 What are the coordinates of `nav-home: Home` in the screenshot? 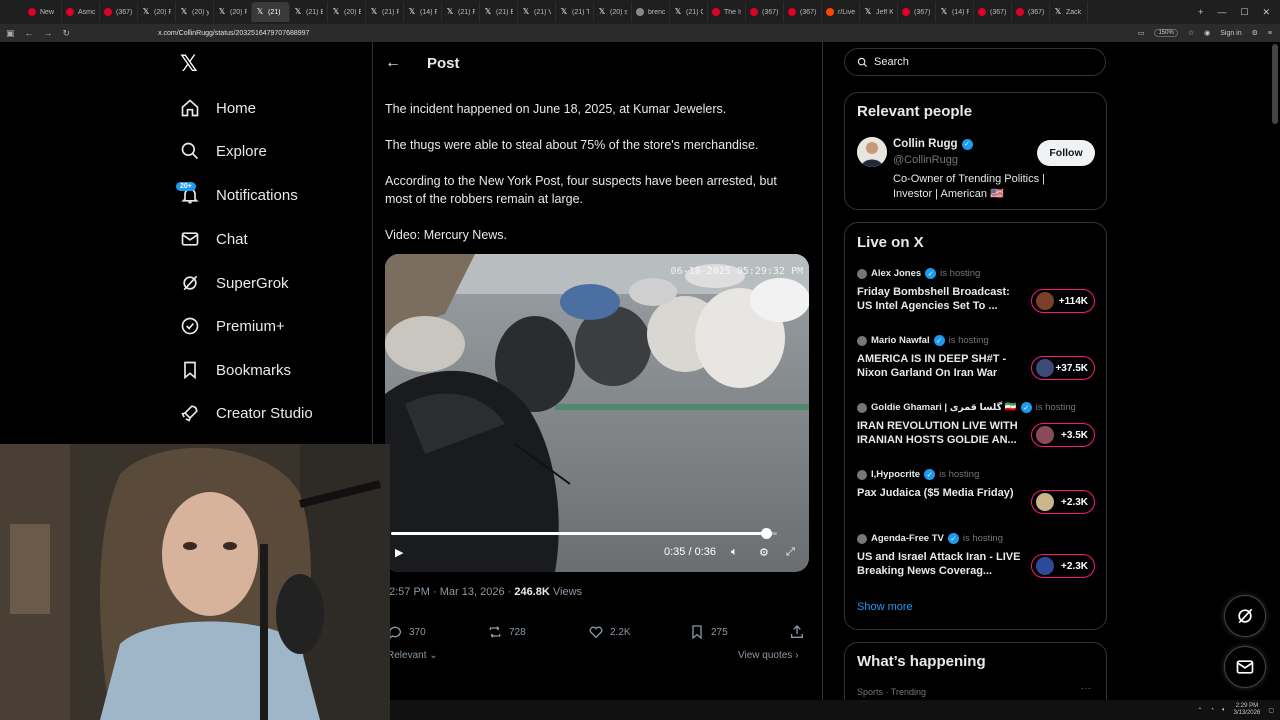 It's located at (218, 108).